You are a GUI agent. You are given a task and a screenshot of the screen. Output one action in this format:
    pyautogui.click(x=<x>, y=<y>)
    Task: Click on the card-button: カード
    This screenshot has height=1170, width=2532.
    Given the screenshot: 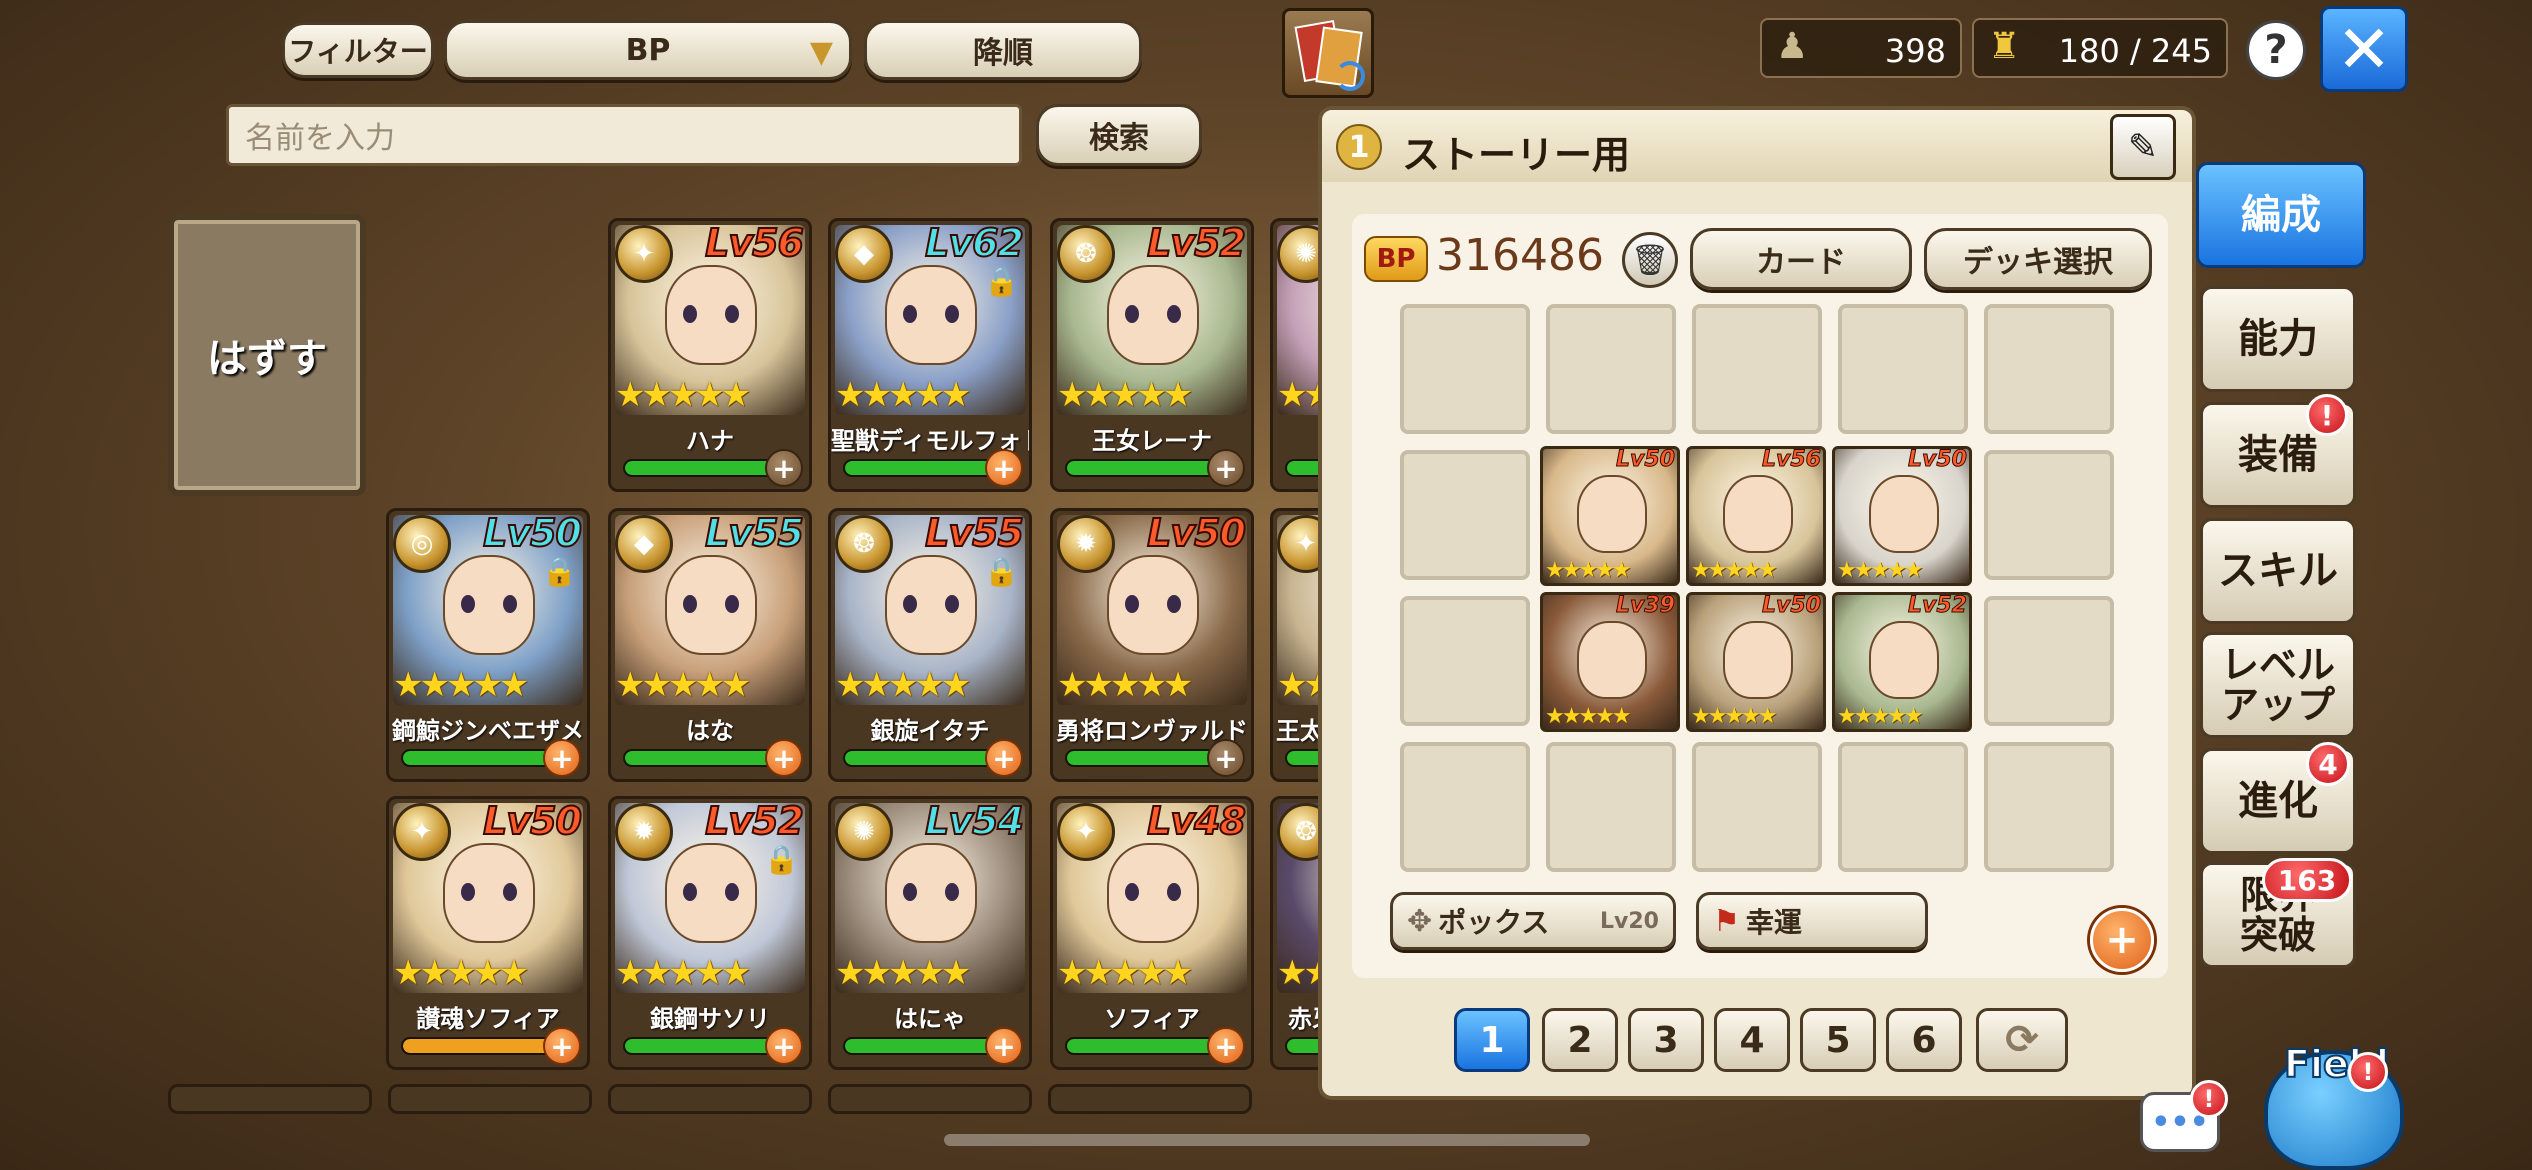 What is the action you would take?
    pyautogui.click(x=1801, y=259)
    